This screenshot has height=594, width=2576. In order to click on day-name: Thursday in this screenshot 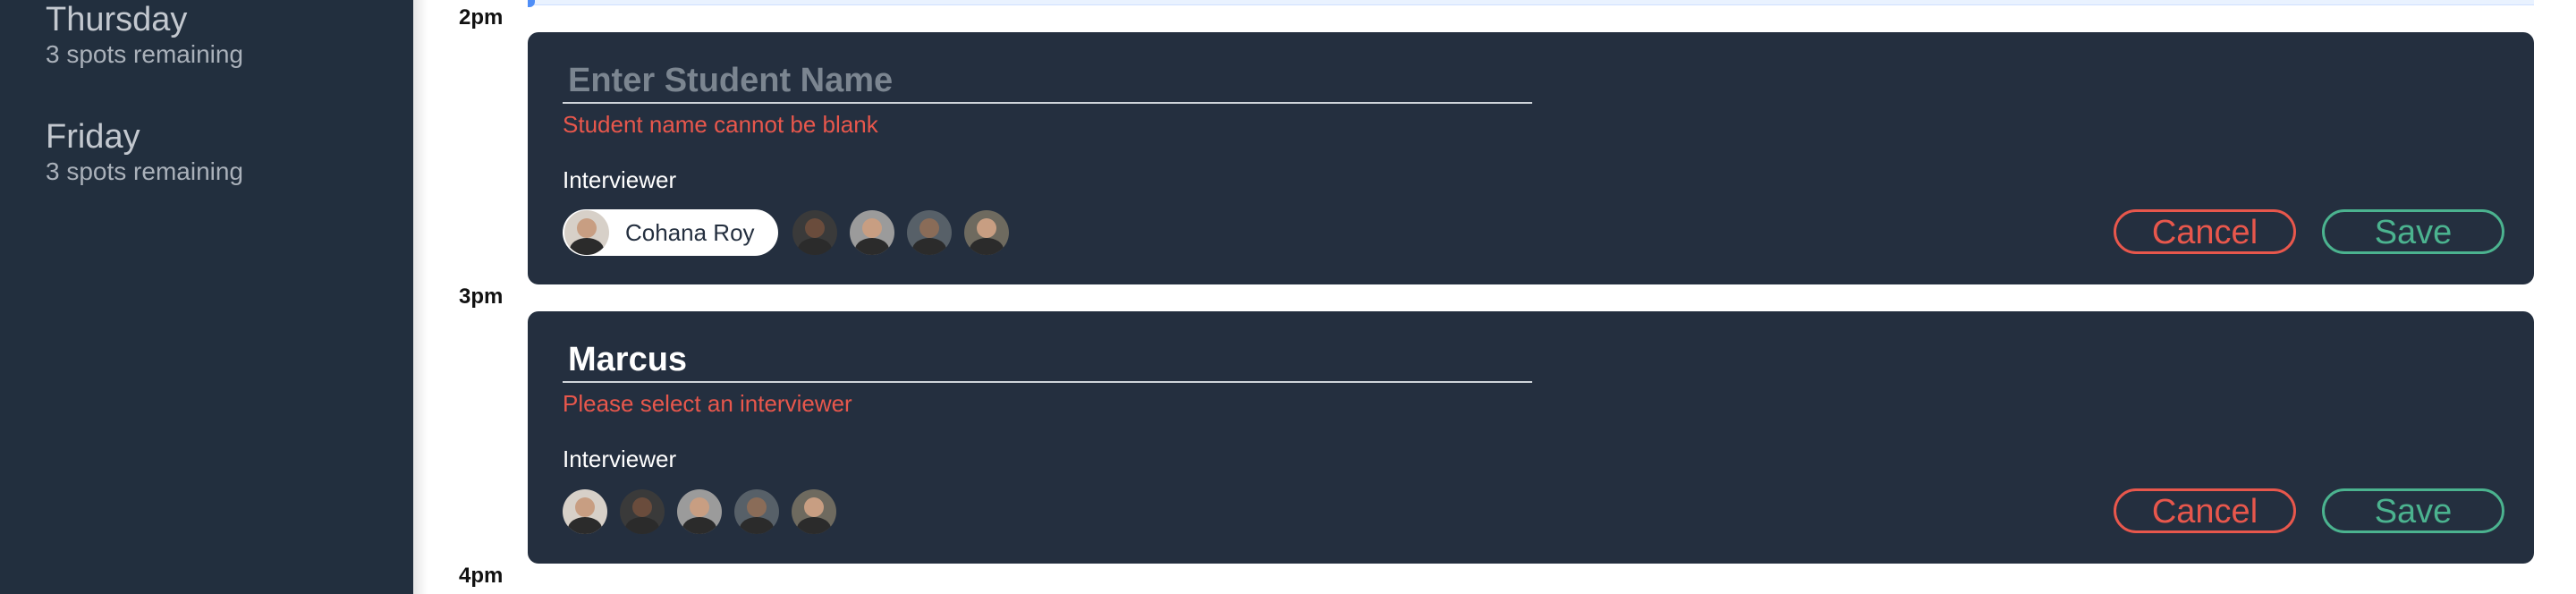, I will do `click(117, 19)`.